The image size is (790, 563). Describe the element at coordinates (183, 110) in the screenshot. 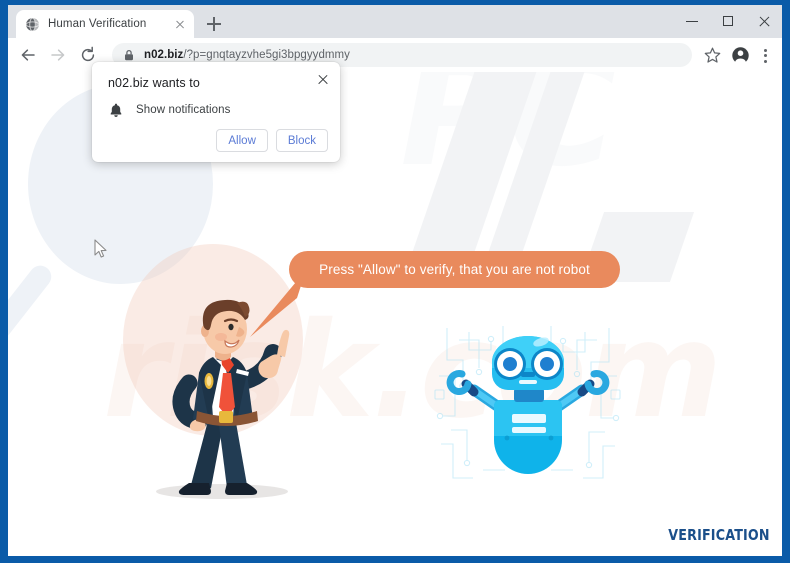

I see `permission-label: Show notifications` at that location.